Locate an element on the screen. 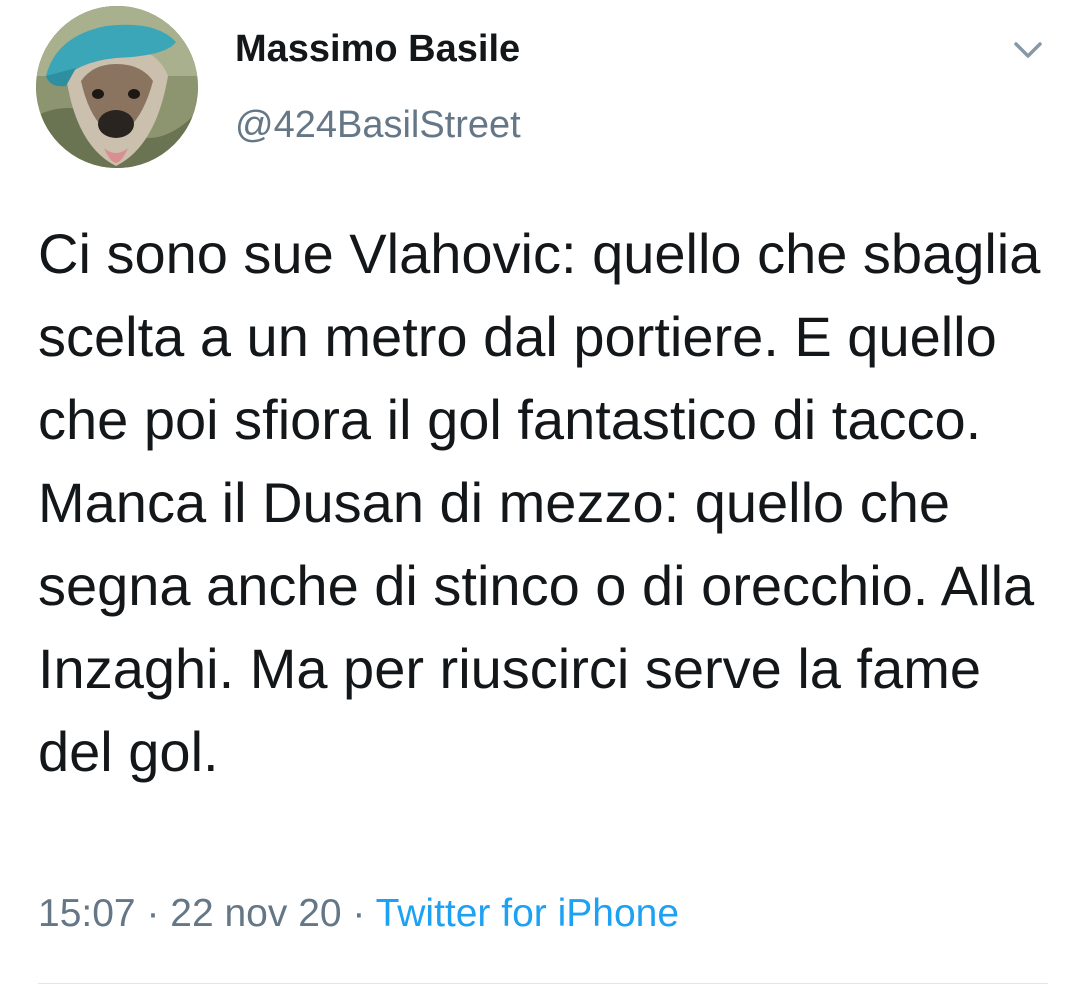  display-name: Massimo Basile is located at coordinates (377, 49).